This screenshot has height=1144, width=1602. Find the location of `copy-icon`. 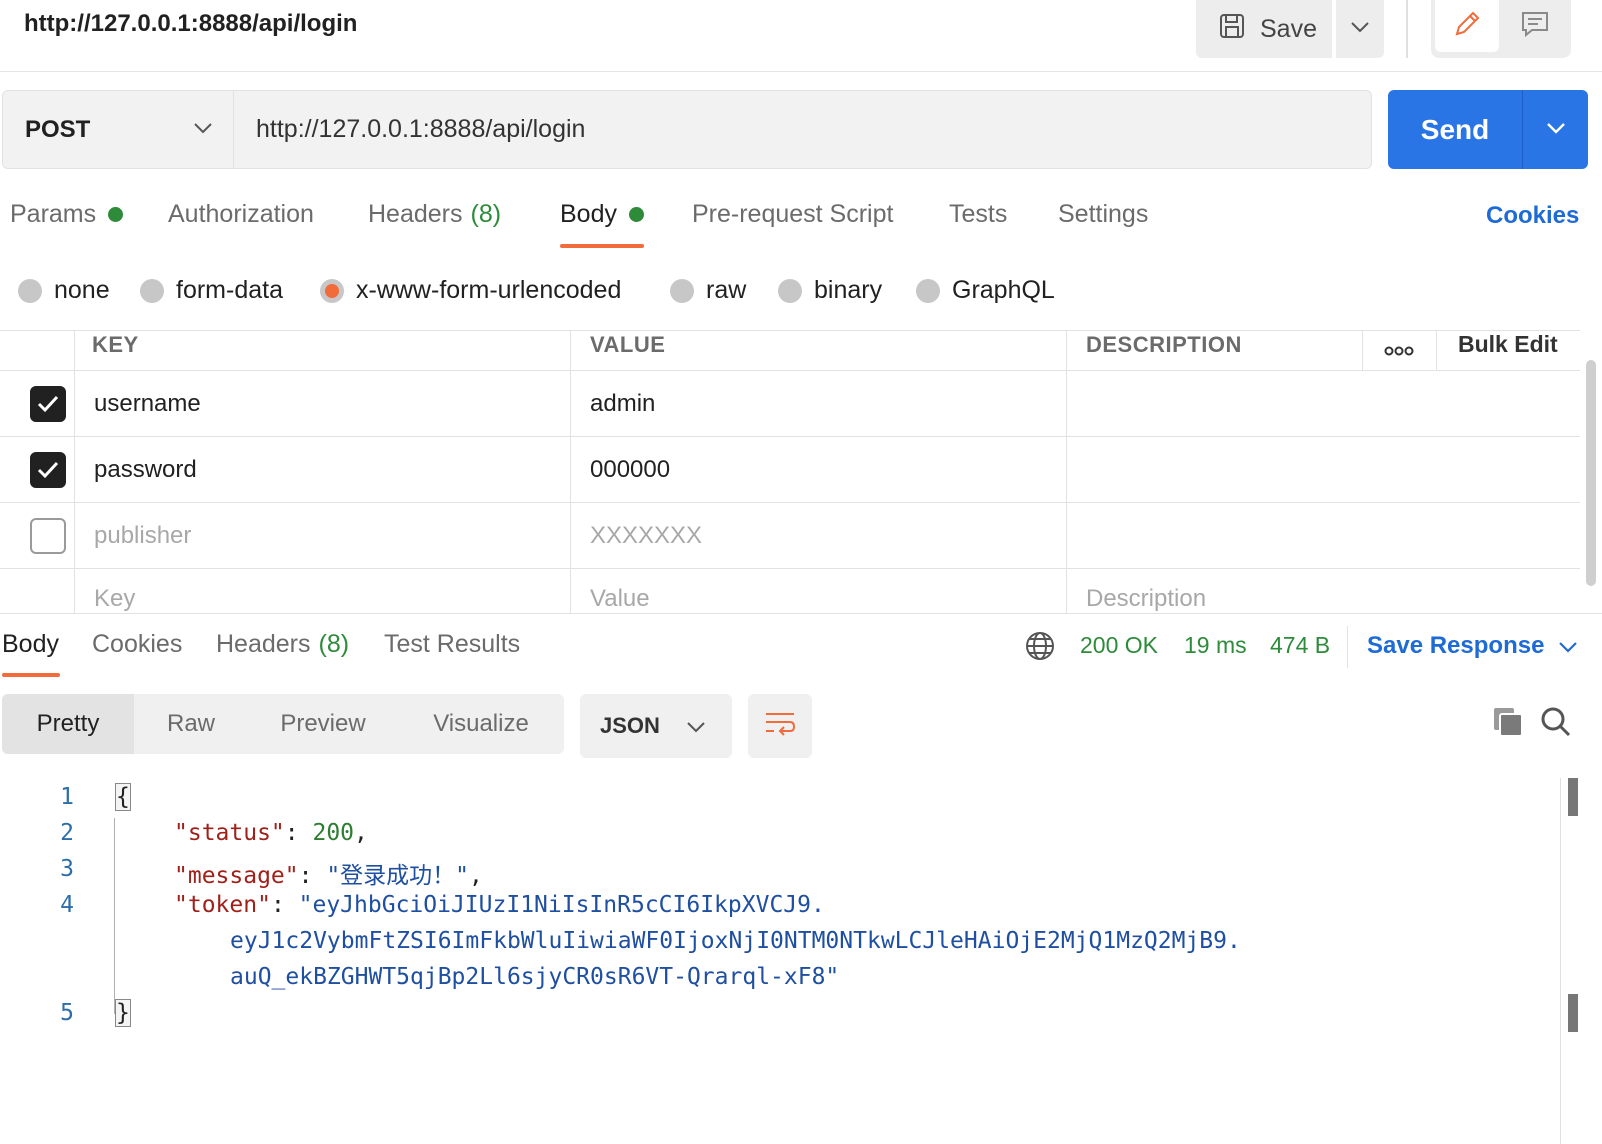

copy-icon is located at coordinates (1508, 724).